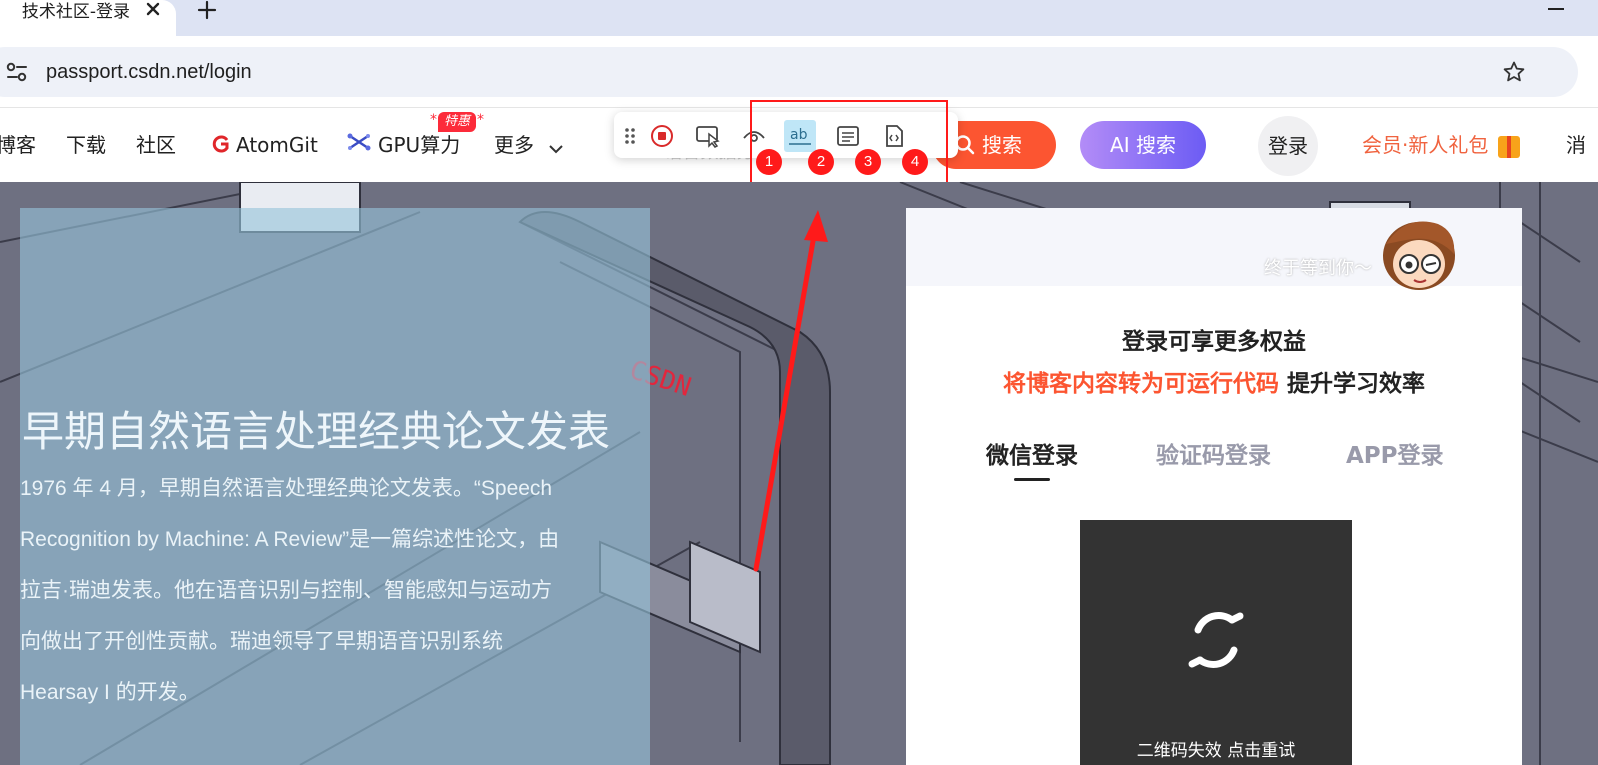 The height and width of the screenshot is (765, 1598). What do you see at coordinates (1216, 751) in the screenshot?
I see `qr-expired-message: 二维码失效 点击重试` at bounding box center [1216, 751].